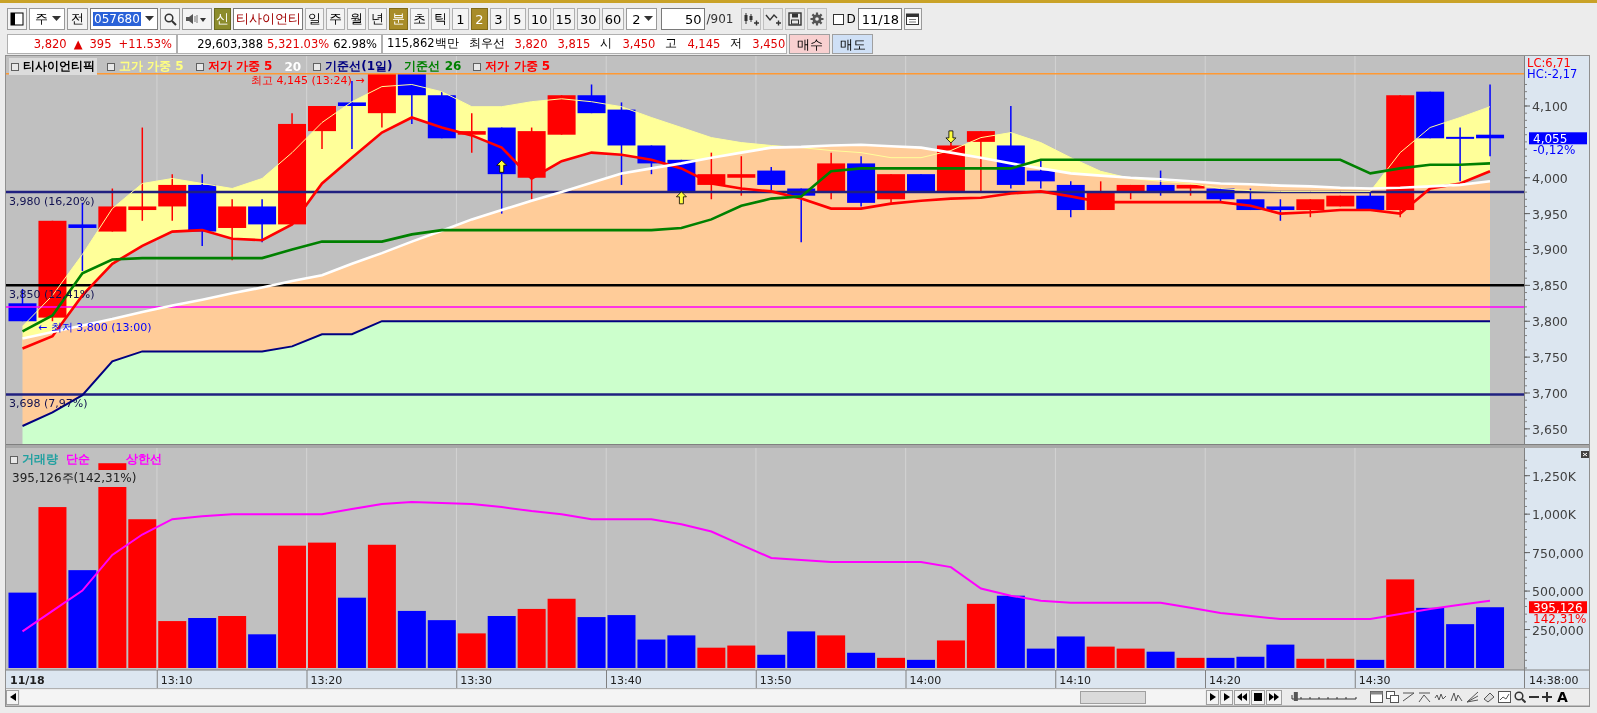 This screenshot has height=713, width=1597. I want to click on quote-value: 5,321.03%, so click(298, 43).